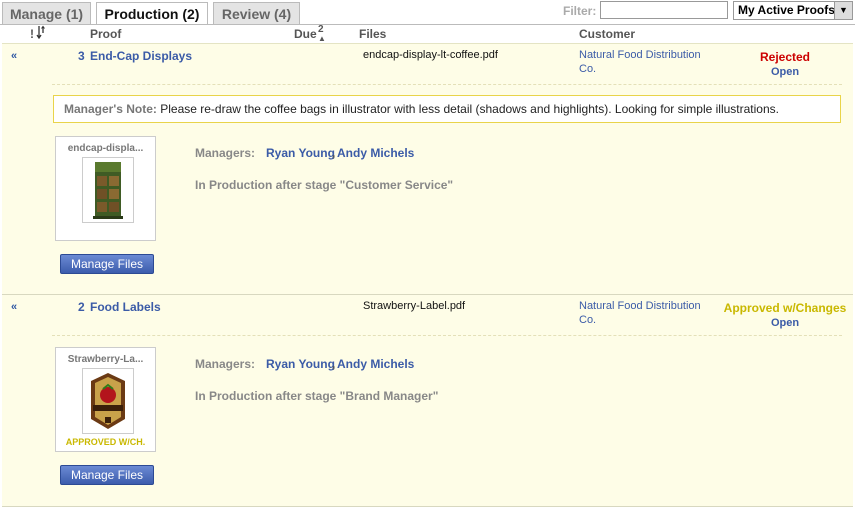 Image resolution: width=855 pixels, height=509 pixels. I want to click on proof-scope-select: My Active Proofs ▼, so click(793, 10).